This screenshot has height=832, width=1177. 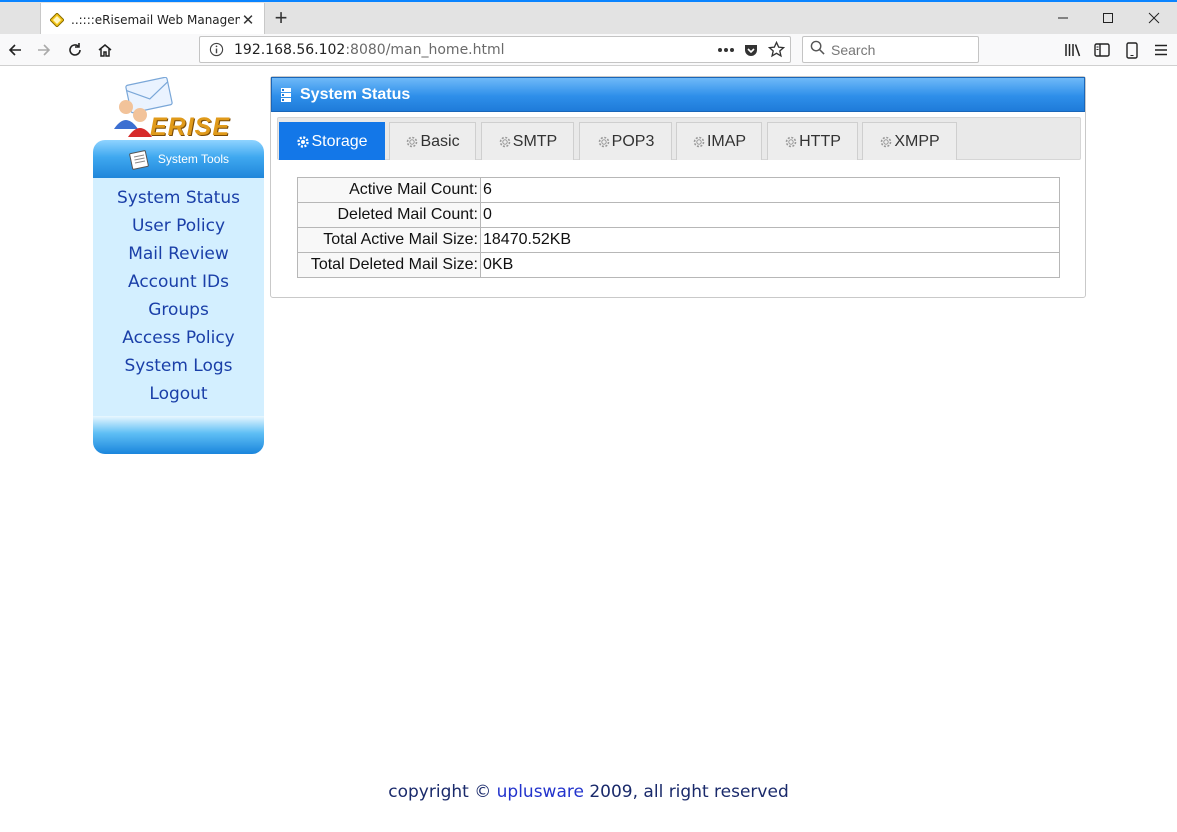 What do you see at coordinates (105, 50) in the screenshot?
I see `home-icon` at bounding box center [105, 50].